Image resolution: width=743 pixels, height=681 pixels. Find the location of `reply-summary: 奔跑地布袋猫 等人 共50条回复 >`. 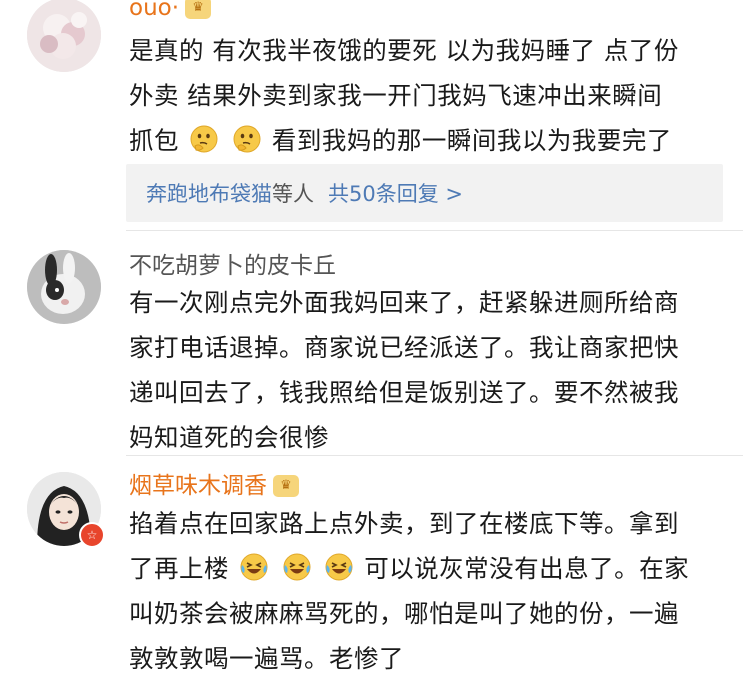

reply-summary: 奔跑地布袋猫 等人 共50条回复 > is located at coordinates (424, 193).